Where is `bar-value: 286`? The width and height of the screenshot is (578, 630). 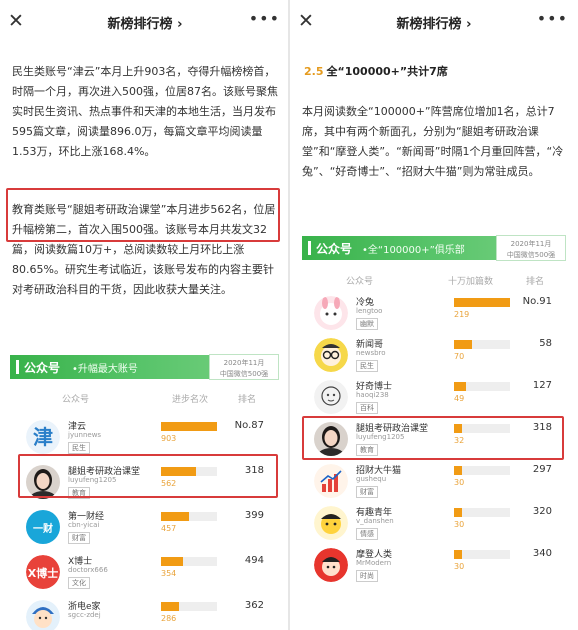
bar-value: 286 is located at coordinates (169, 618).